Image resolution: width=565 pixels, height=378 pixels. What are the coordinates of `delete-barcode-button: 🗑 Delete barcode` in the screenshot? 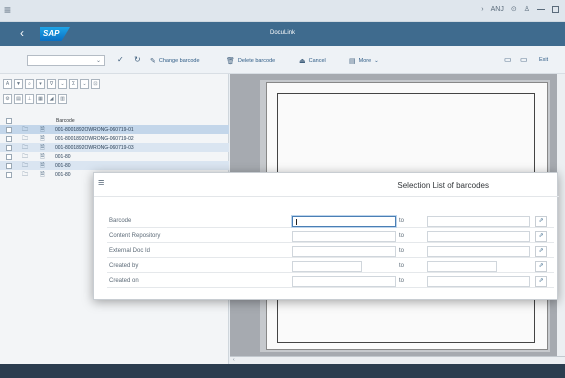 It's located at (250, 61).